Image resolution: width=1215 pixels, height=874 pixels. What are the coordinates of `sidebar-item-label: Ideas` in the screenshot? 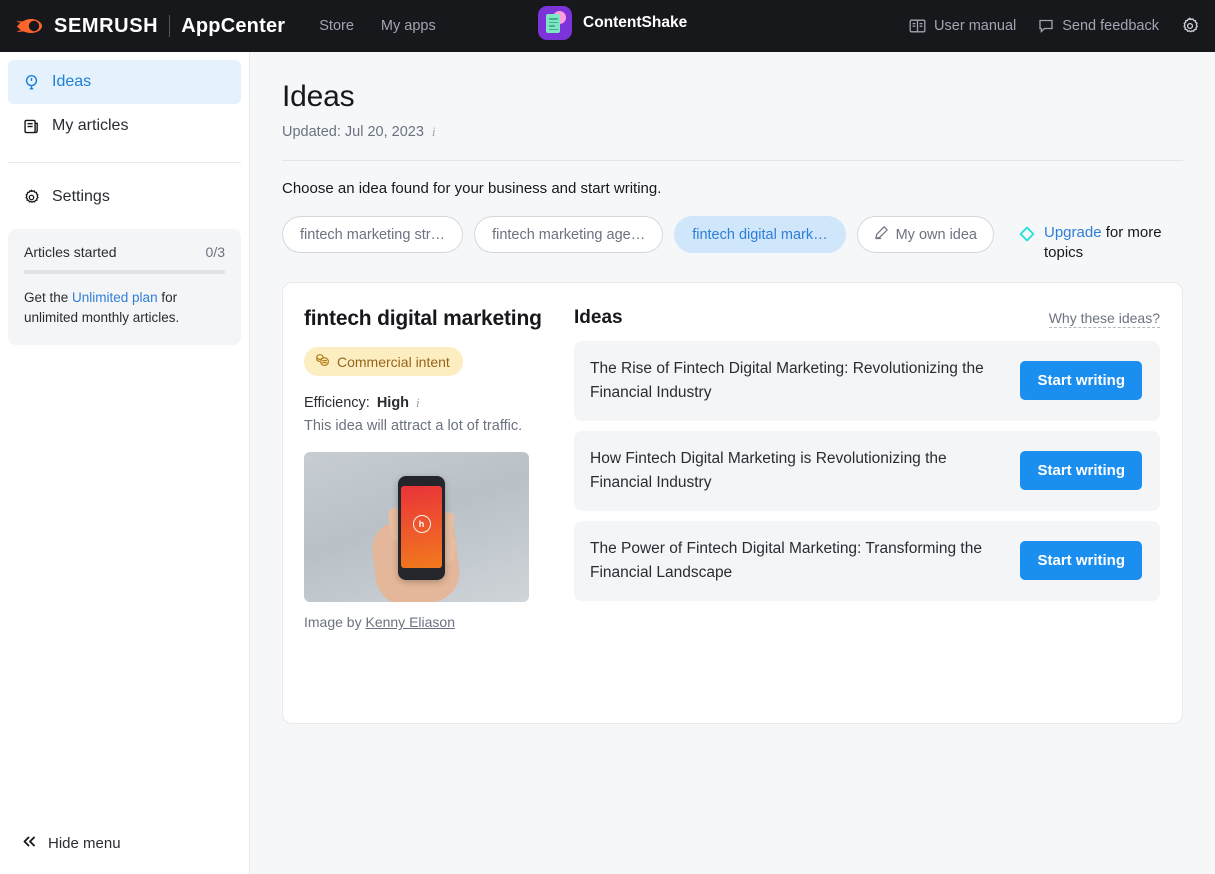 It's located at (72, 81).